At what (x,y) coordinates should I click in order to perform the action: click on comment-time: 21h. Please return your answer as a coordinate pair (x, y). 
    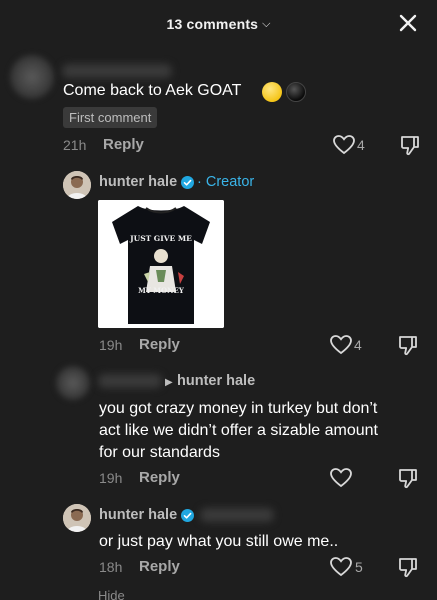
    Looking at the image, I should click on (75, 145).